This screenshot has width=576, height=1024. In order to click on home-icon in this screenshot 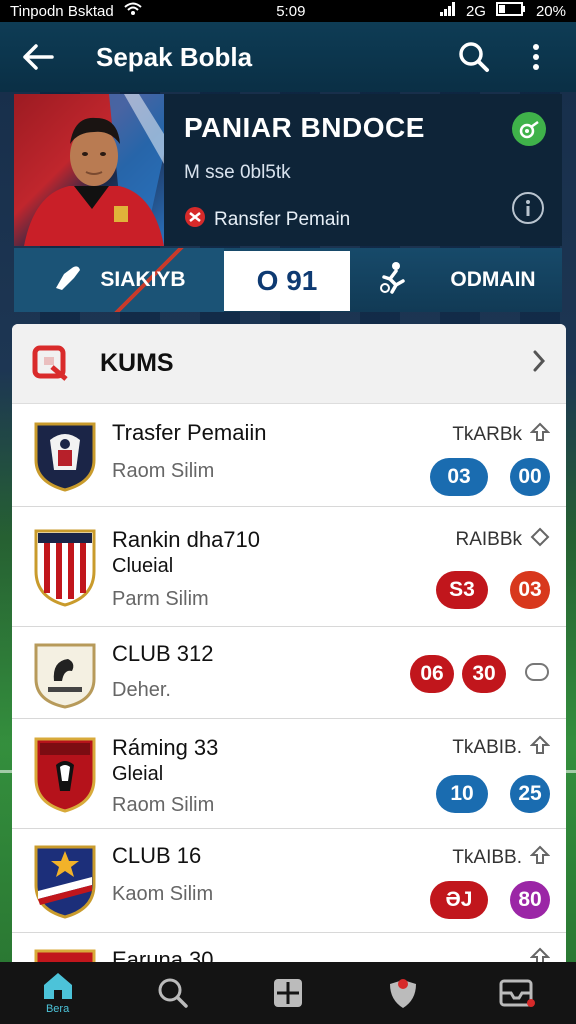, I will do `click(57, 986)`.